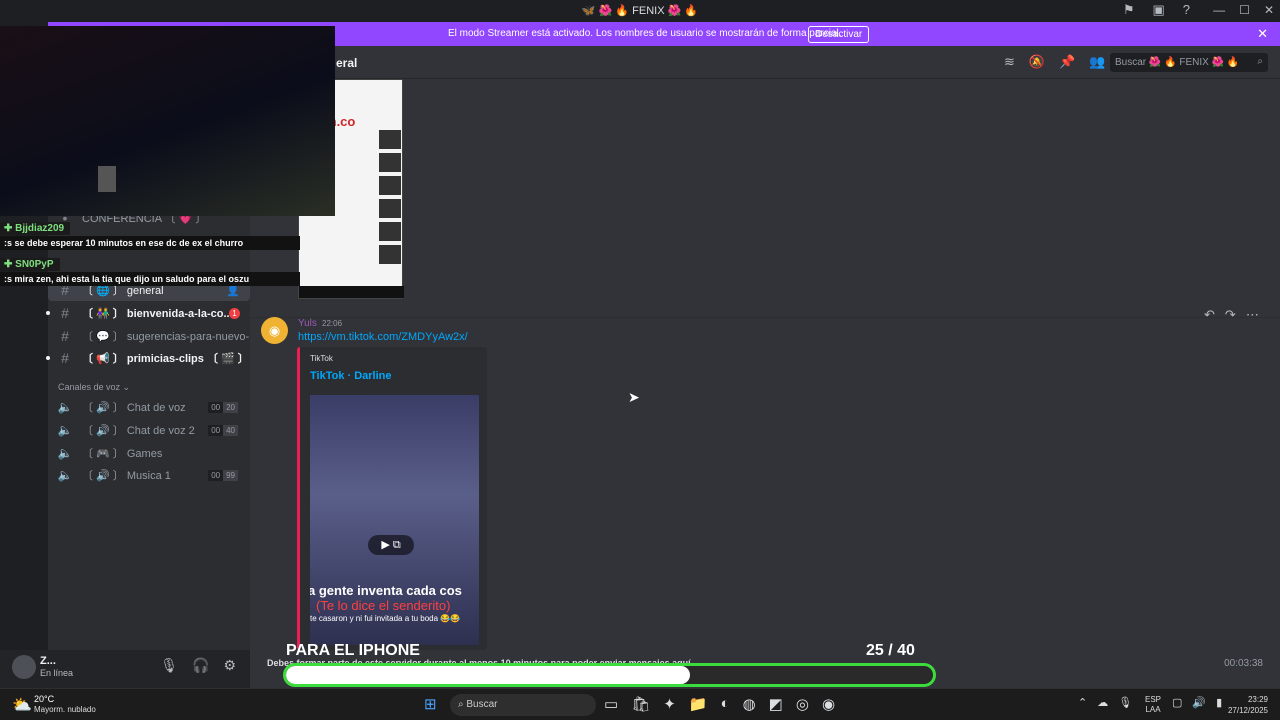  Describe the element at coordinates (229, 665) in the screenshot. I see `gear-icon: ⚙` at that location.